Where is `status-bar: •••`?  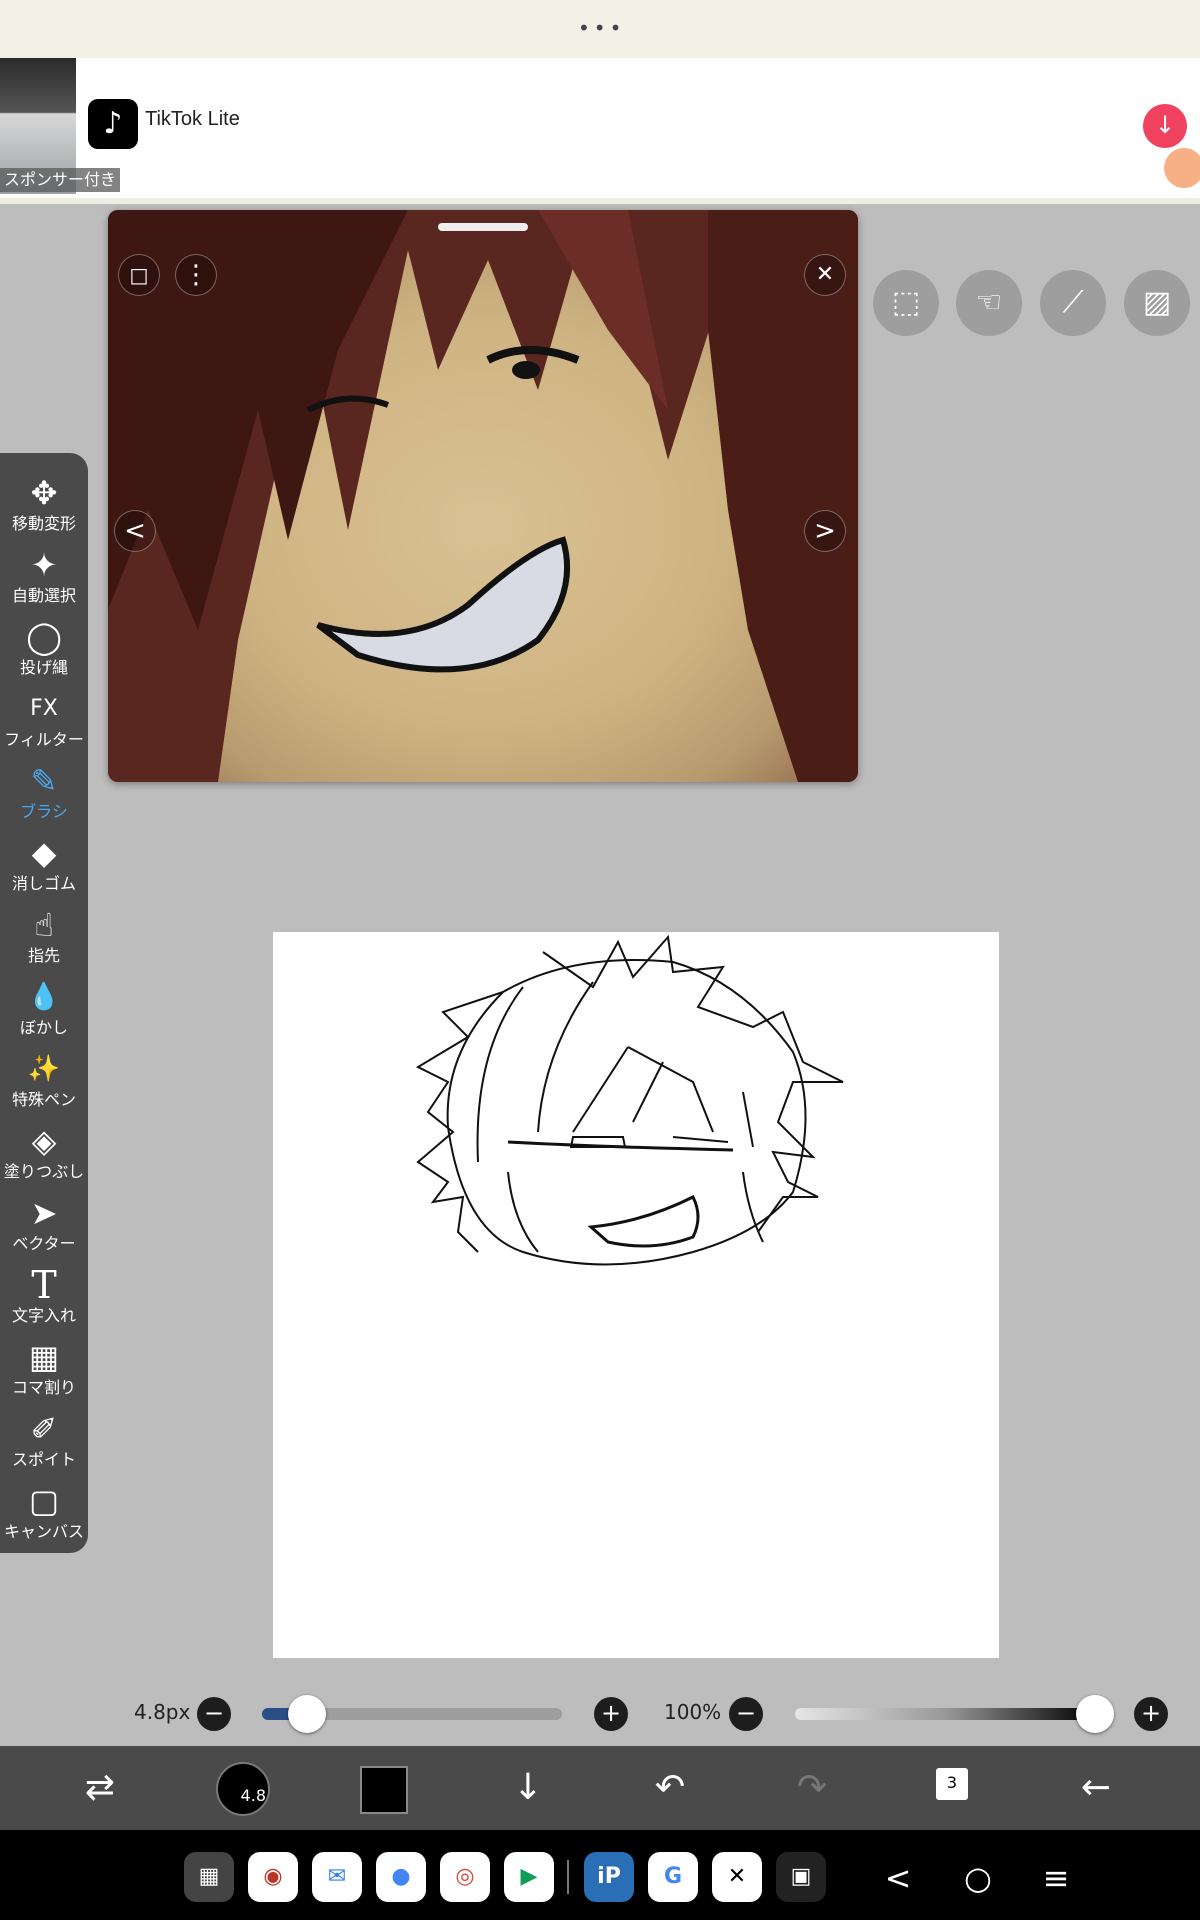
status-bar: ••• is located at coordinates (600, 29).